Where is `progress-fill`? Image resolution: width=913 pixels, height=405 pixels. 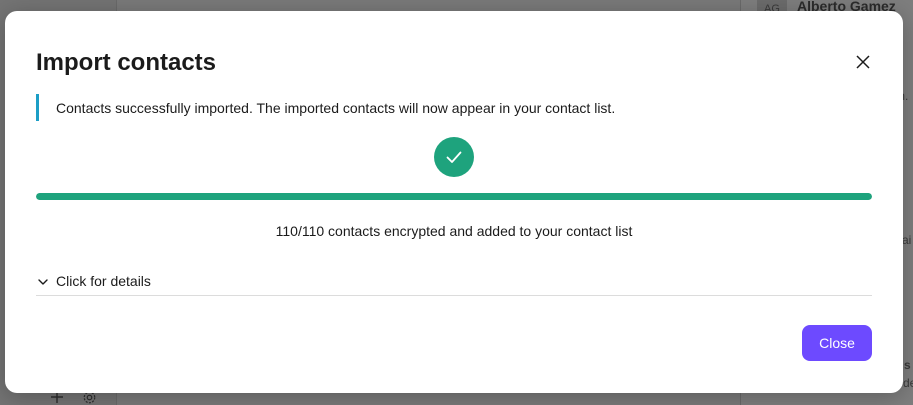
progress-fill is located at coordinates (454, 196).